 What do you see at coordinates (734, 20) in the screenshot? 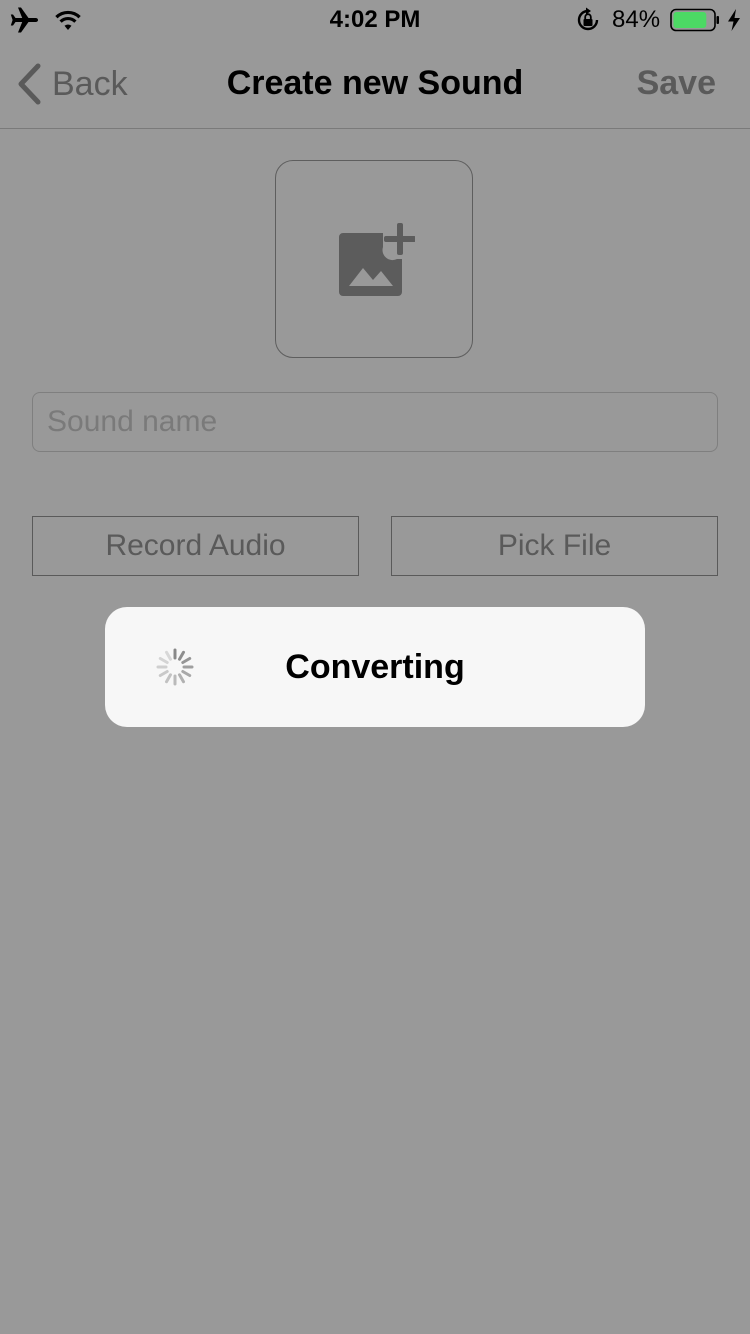
I see `charging-bolt-icon` at bounding box center [734, 20].